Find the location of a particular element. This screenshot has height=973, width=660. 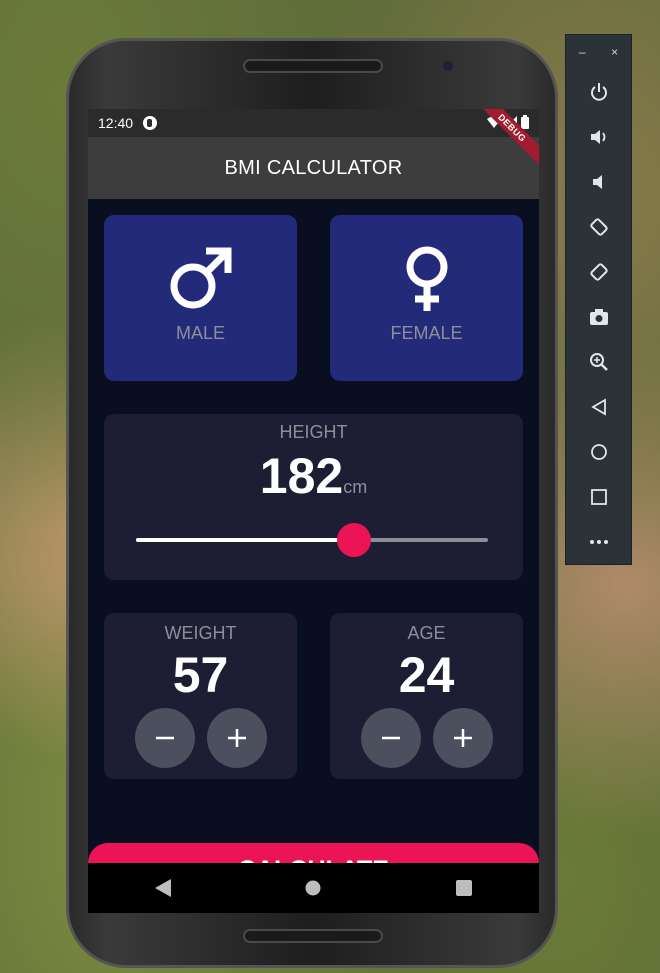

zoom-button is located at coordinates (598, 361).